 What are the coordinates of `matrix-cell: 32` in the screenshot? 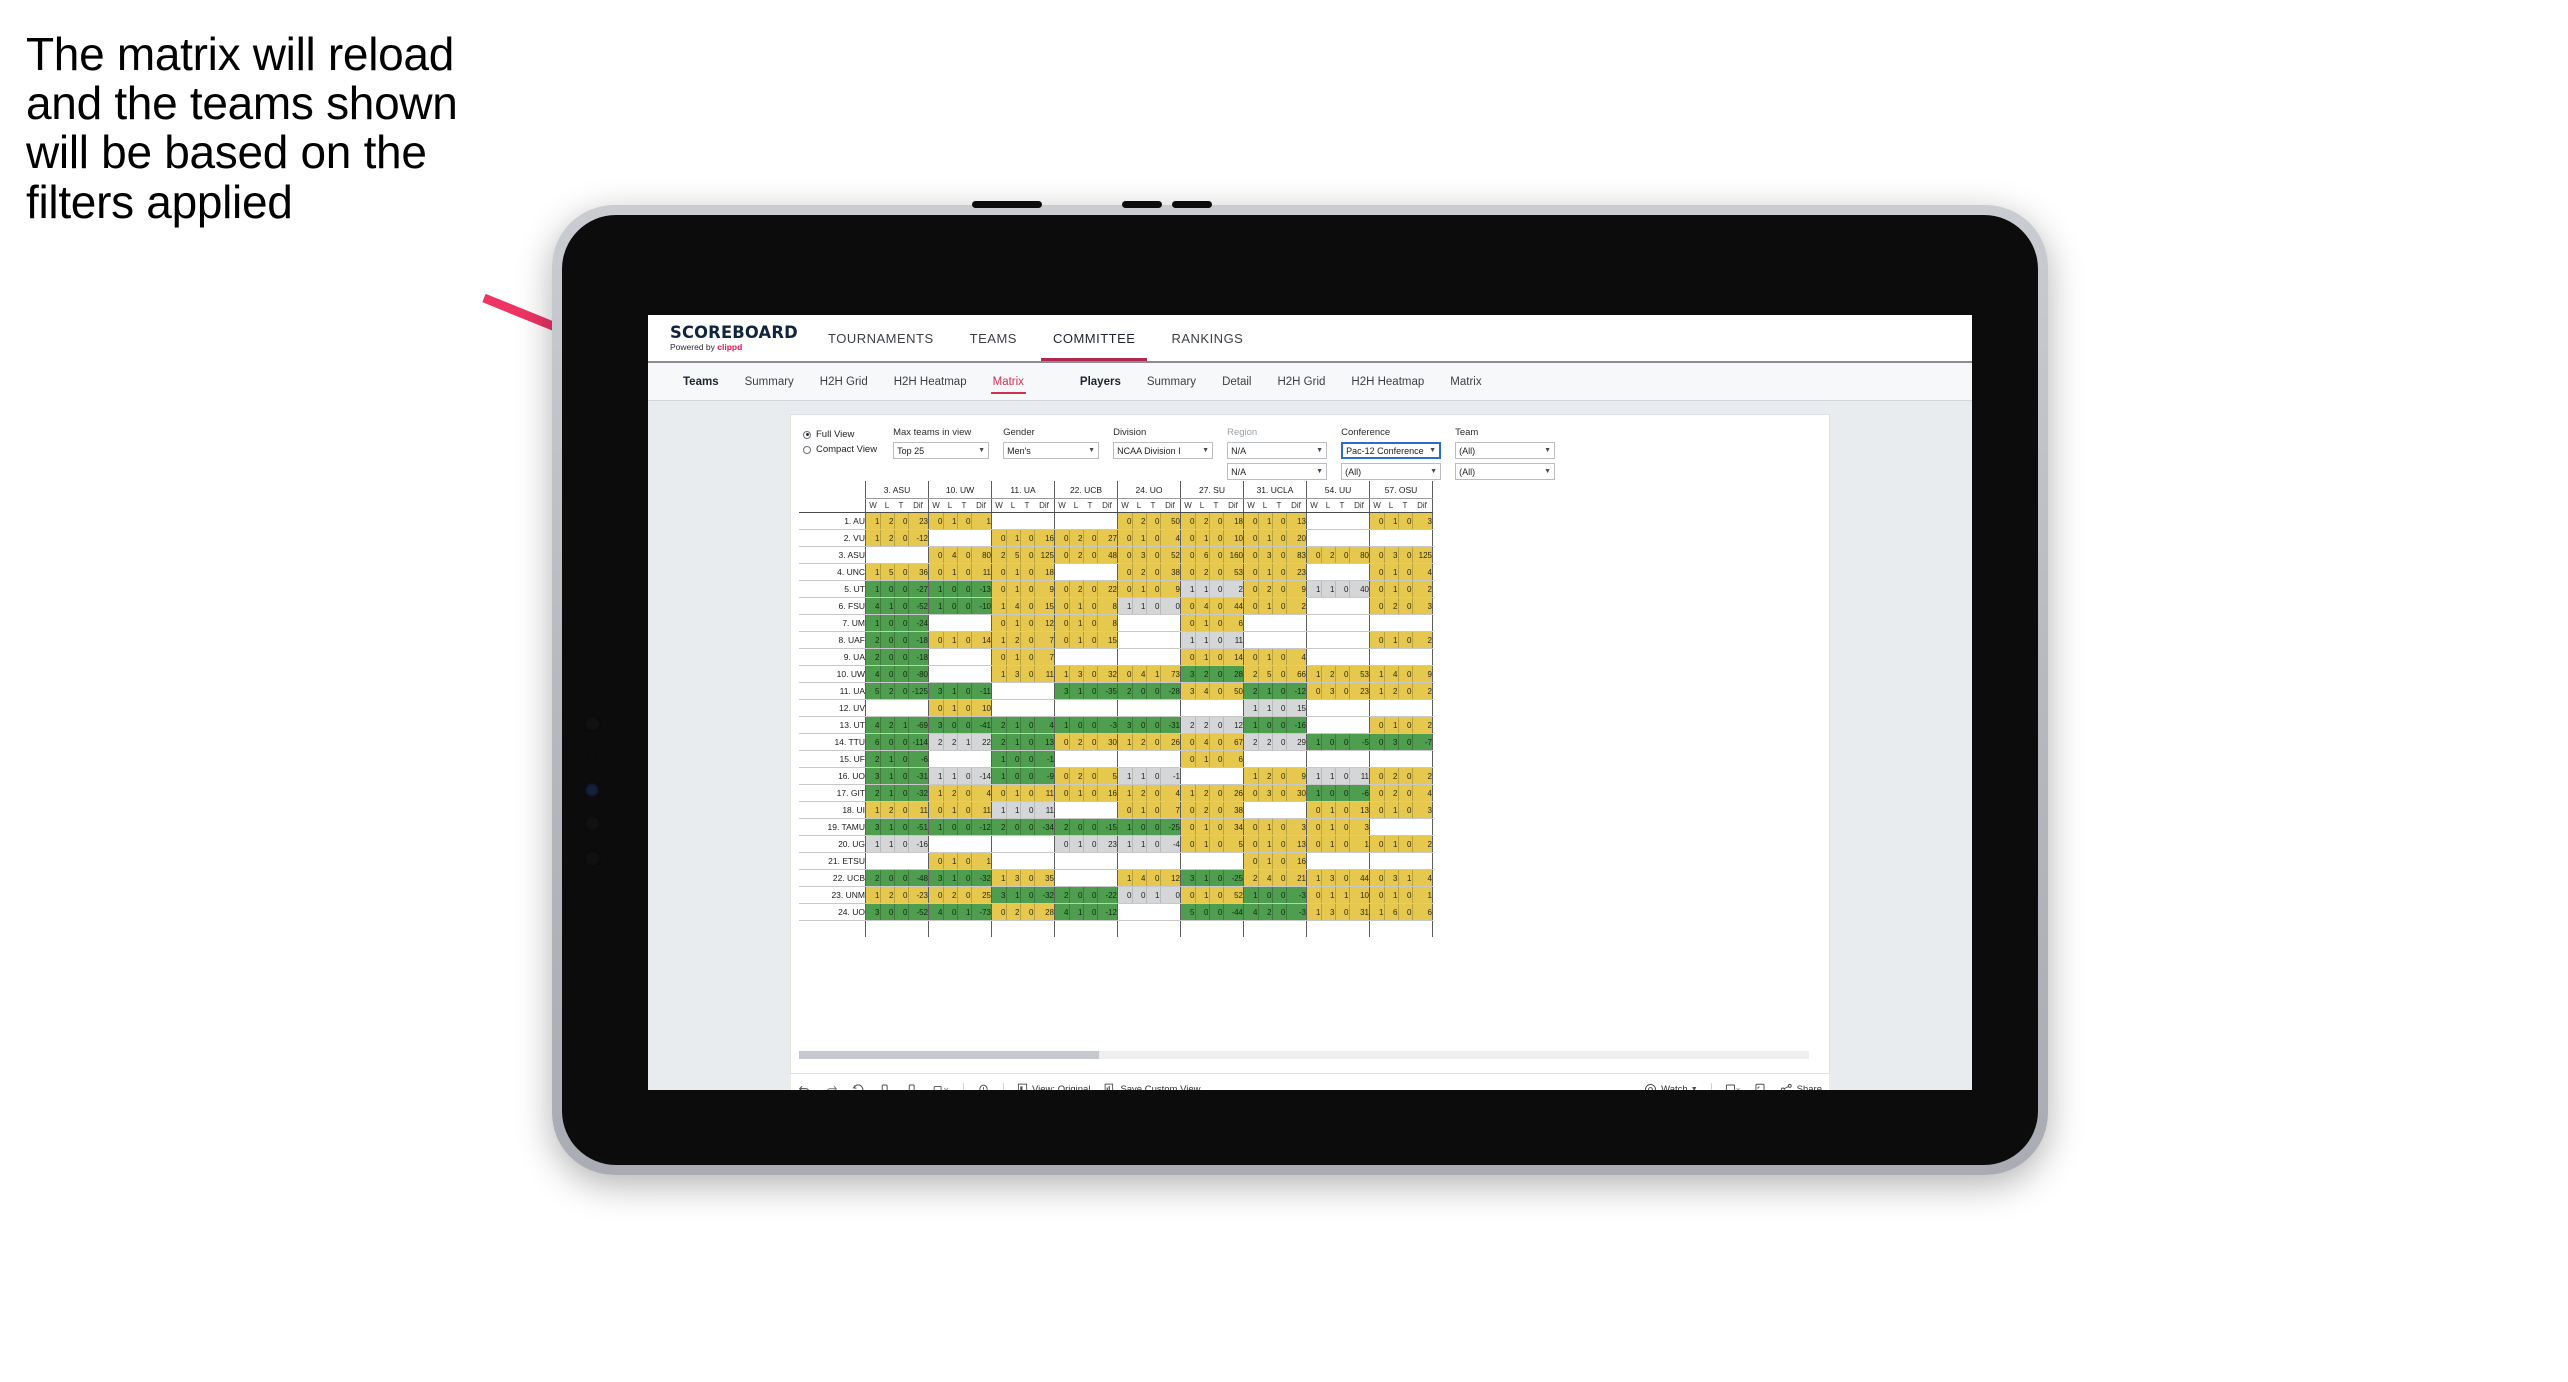 It's located at (1107, 674).